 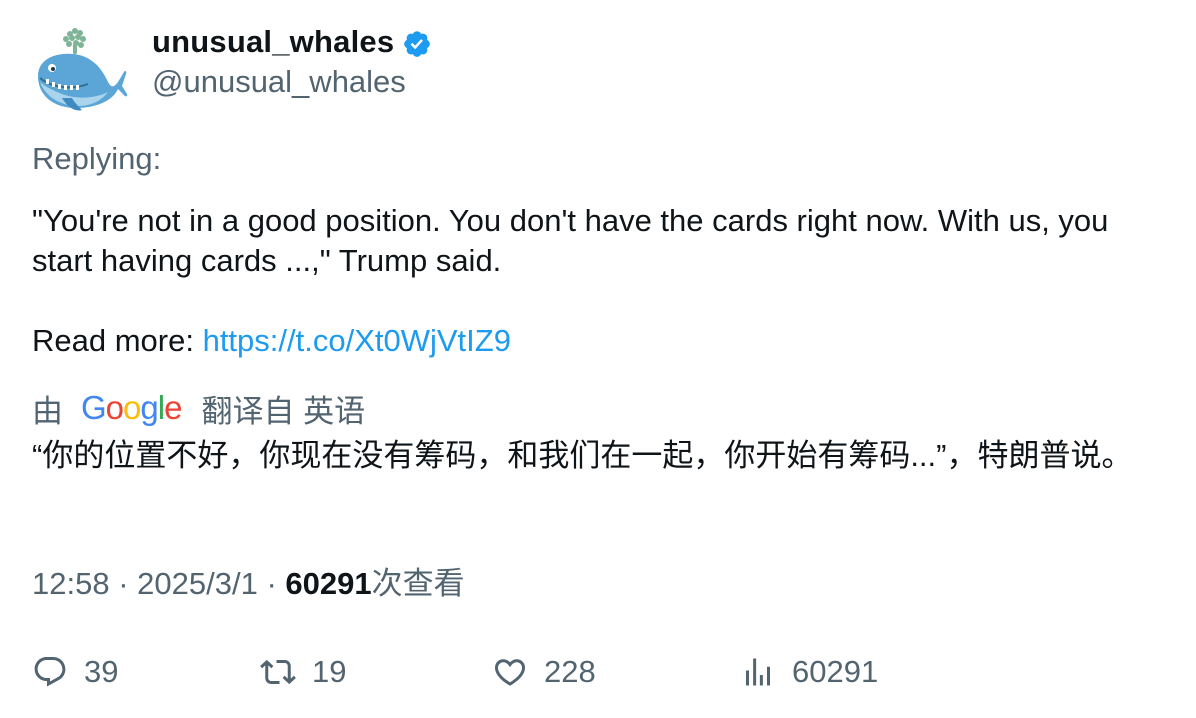 What do you see at coordinates (570, 671) in the screenshot?
I see `like-count: 228` at bounding box center [570, 671].